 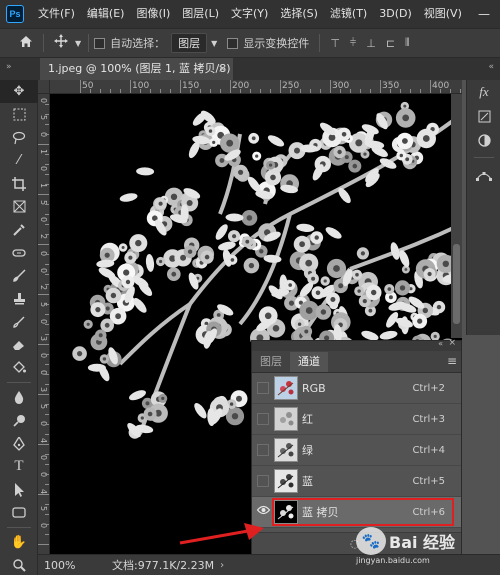 I want to click on crop-tool-icon, so click(x=19, y=183).